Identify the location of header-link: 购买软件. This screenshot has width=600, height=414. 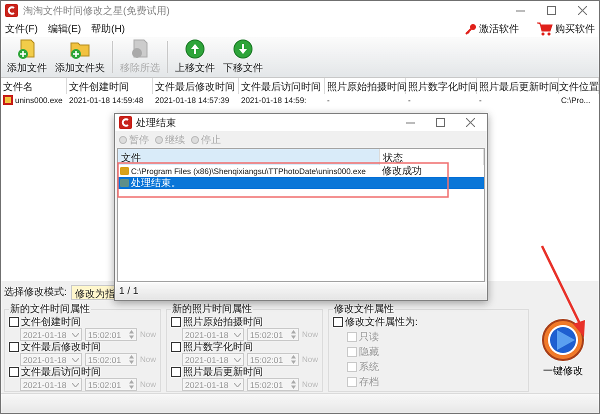
(566, 29).